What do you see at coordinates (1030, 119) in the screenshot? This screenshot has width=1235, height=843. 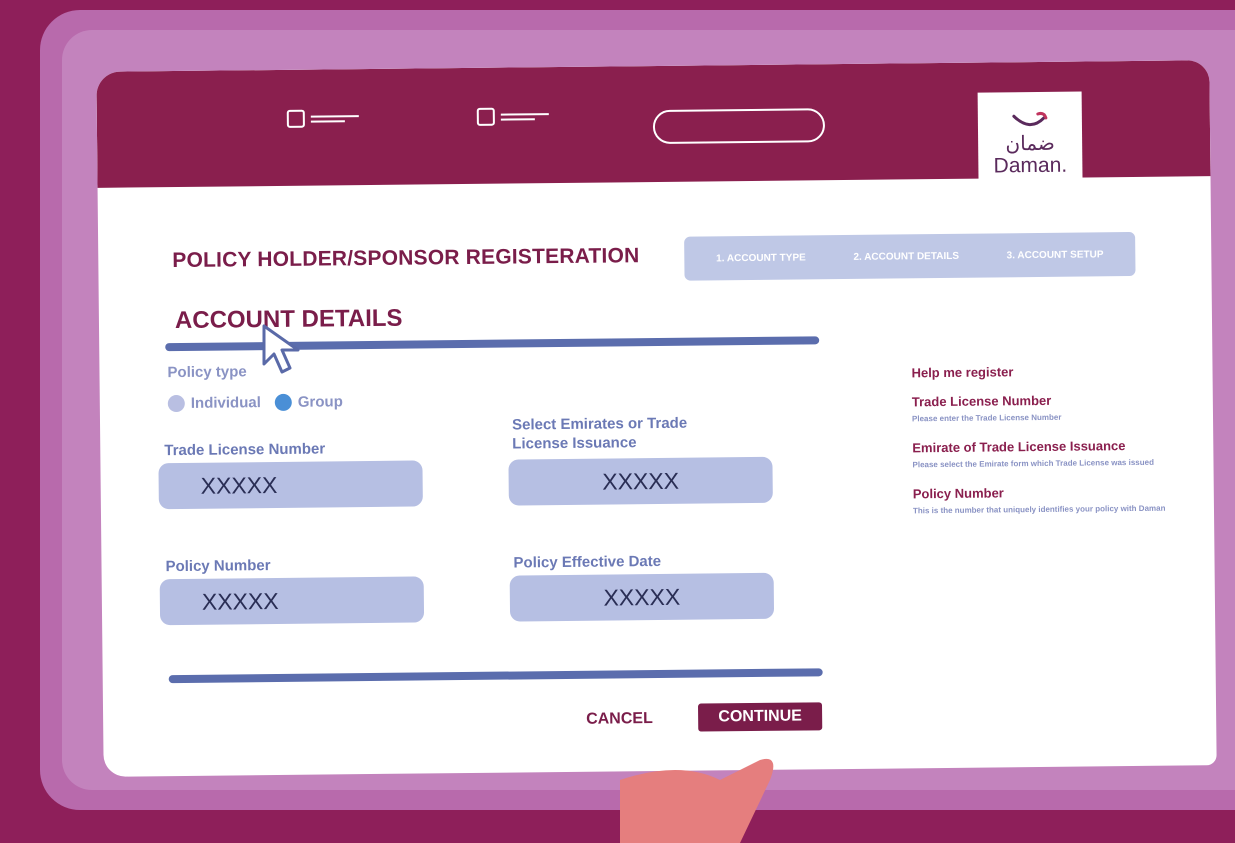 I see `logo-swoosh-icon` at bounding box center [1030, 119].